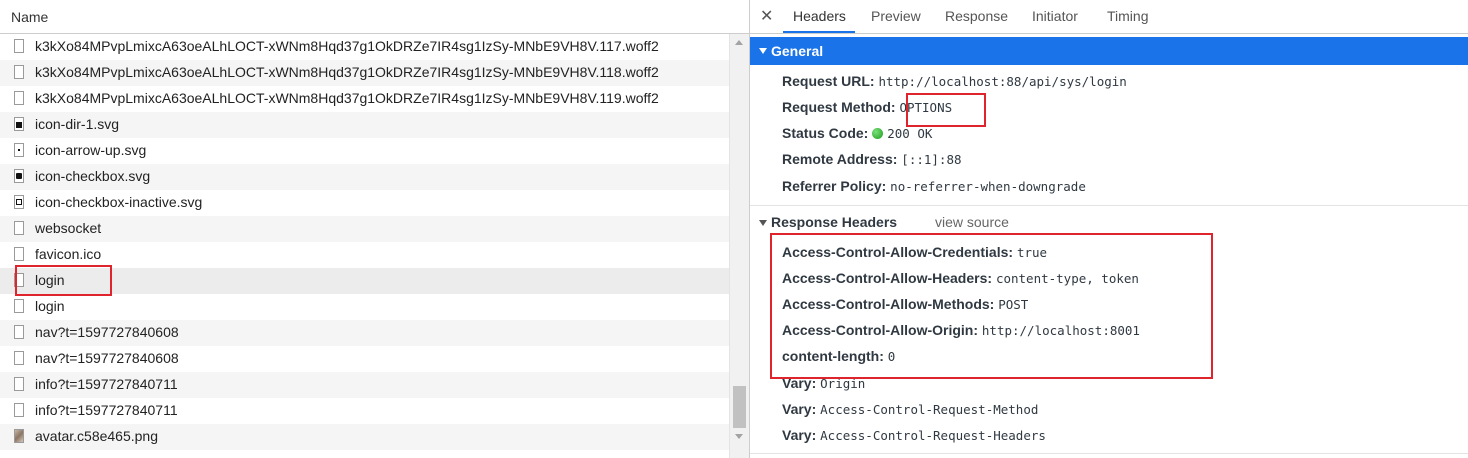 The width and height of the screenshot is (1468, 458). What do you see at coordinates (933, 435) in the screenshot?
I see `header-value: Access-Control-Request-Headers` at bounding box center [933, 435].